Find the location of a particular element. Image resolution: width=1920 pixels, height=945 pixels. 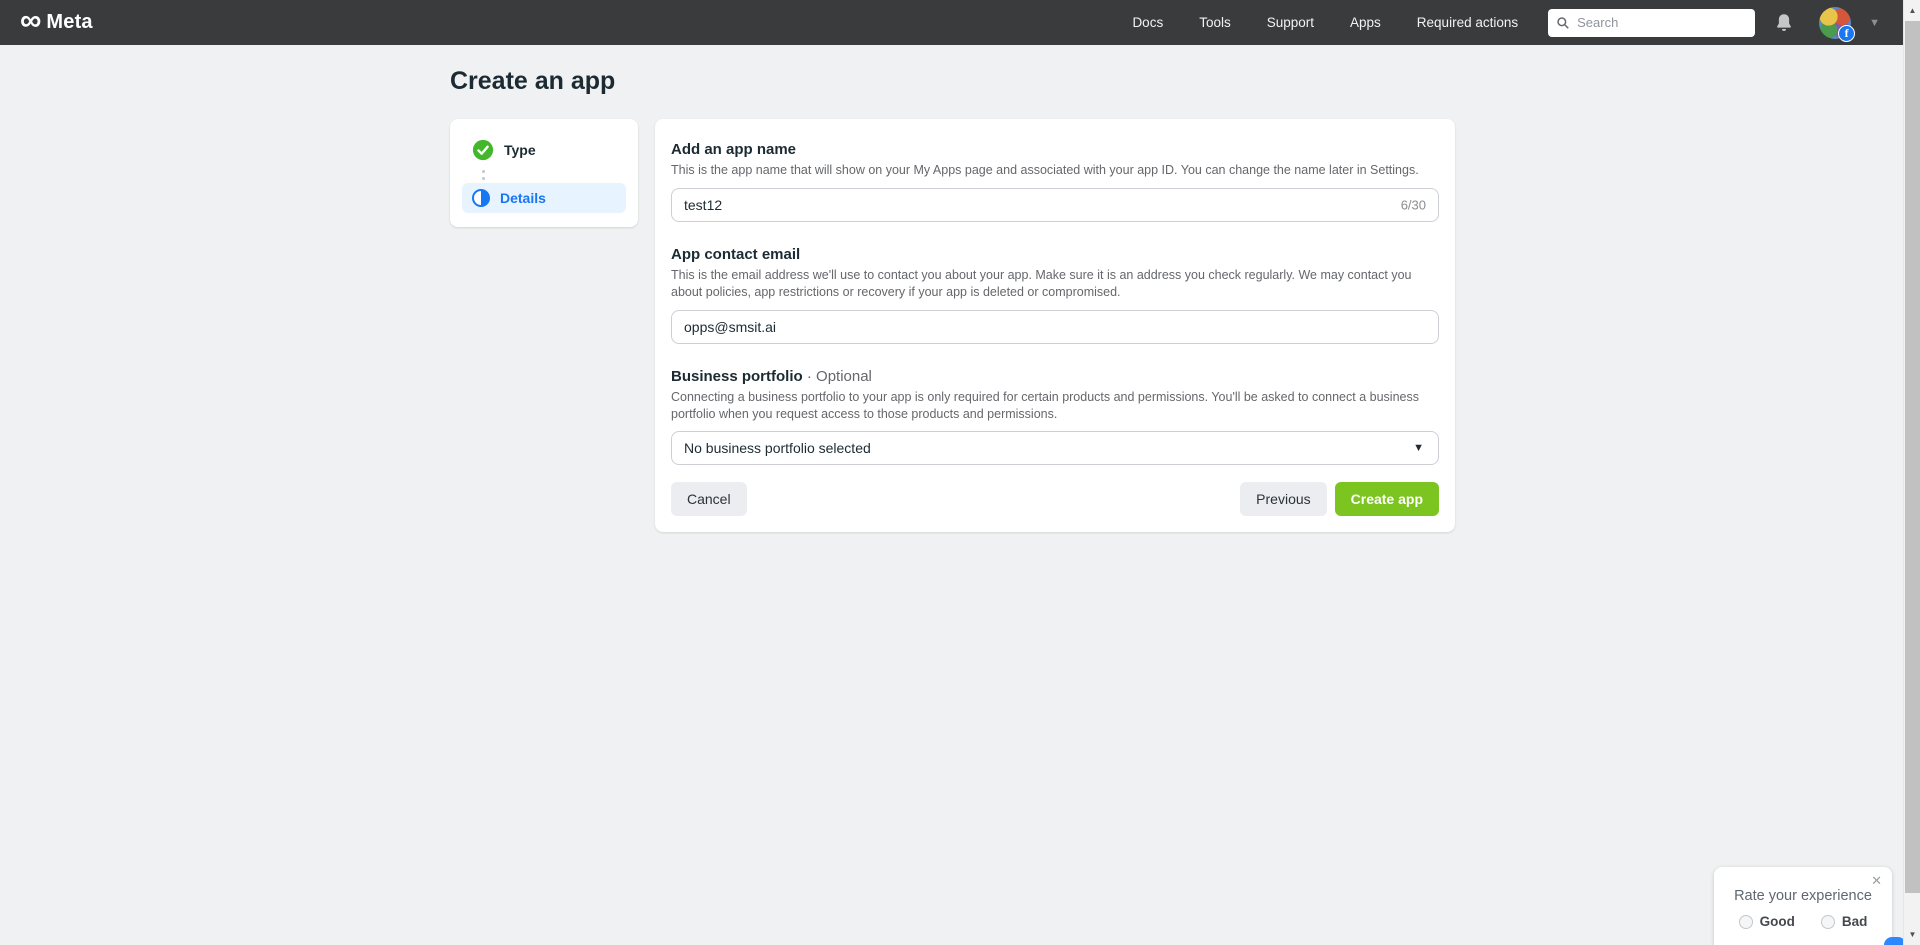

scroll-down-icon: ▼ is located at coordinates (1912, 934).